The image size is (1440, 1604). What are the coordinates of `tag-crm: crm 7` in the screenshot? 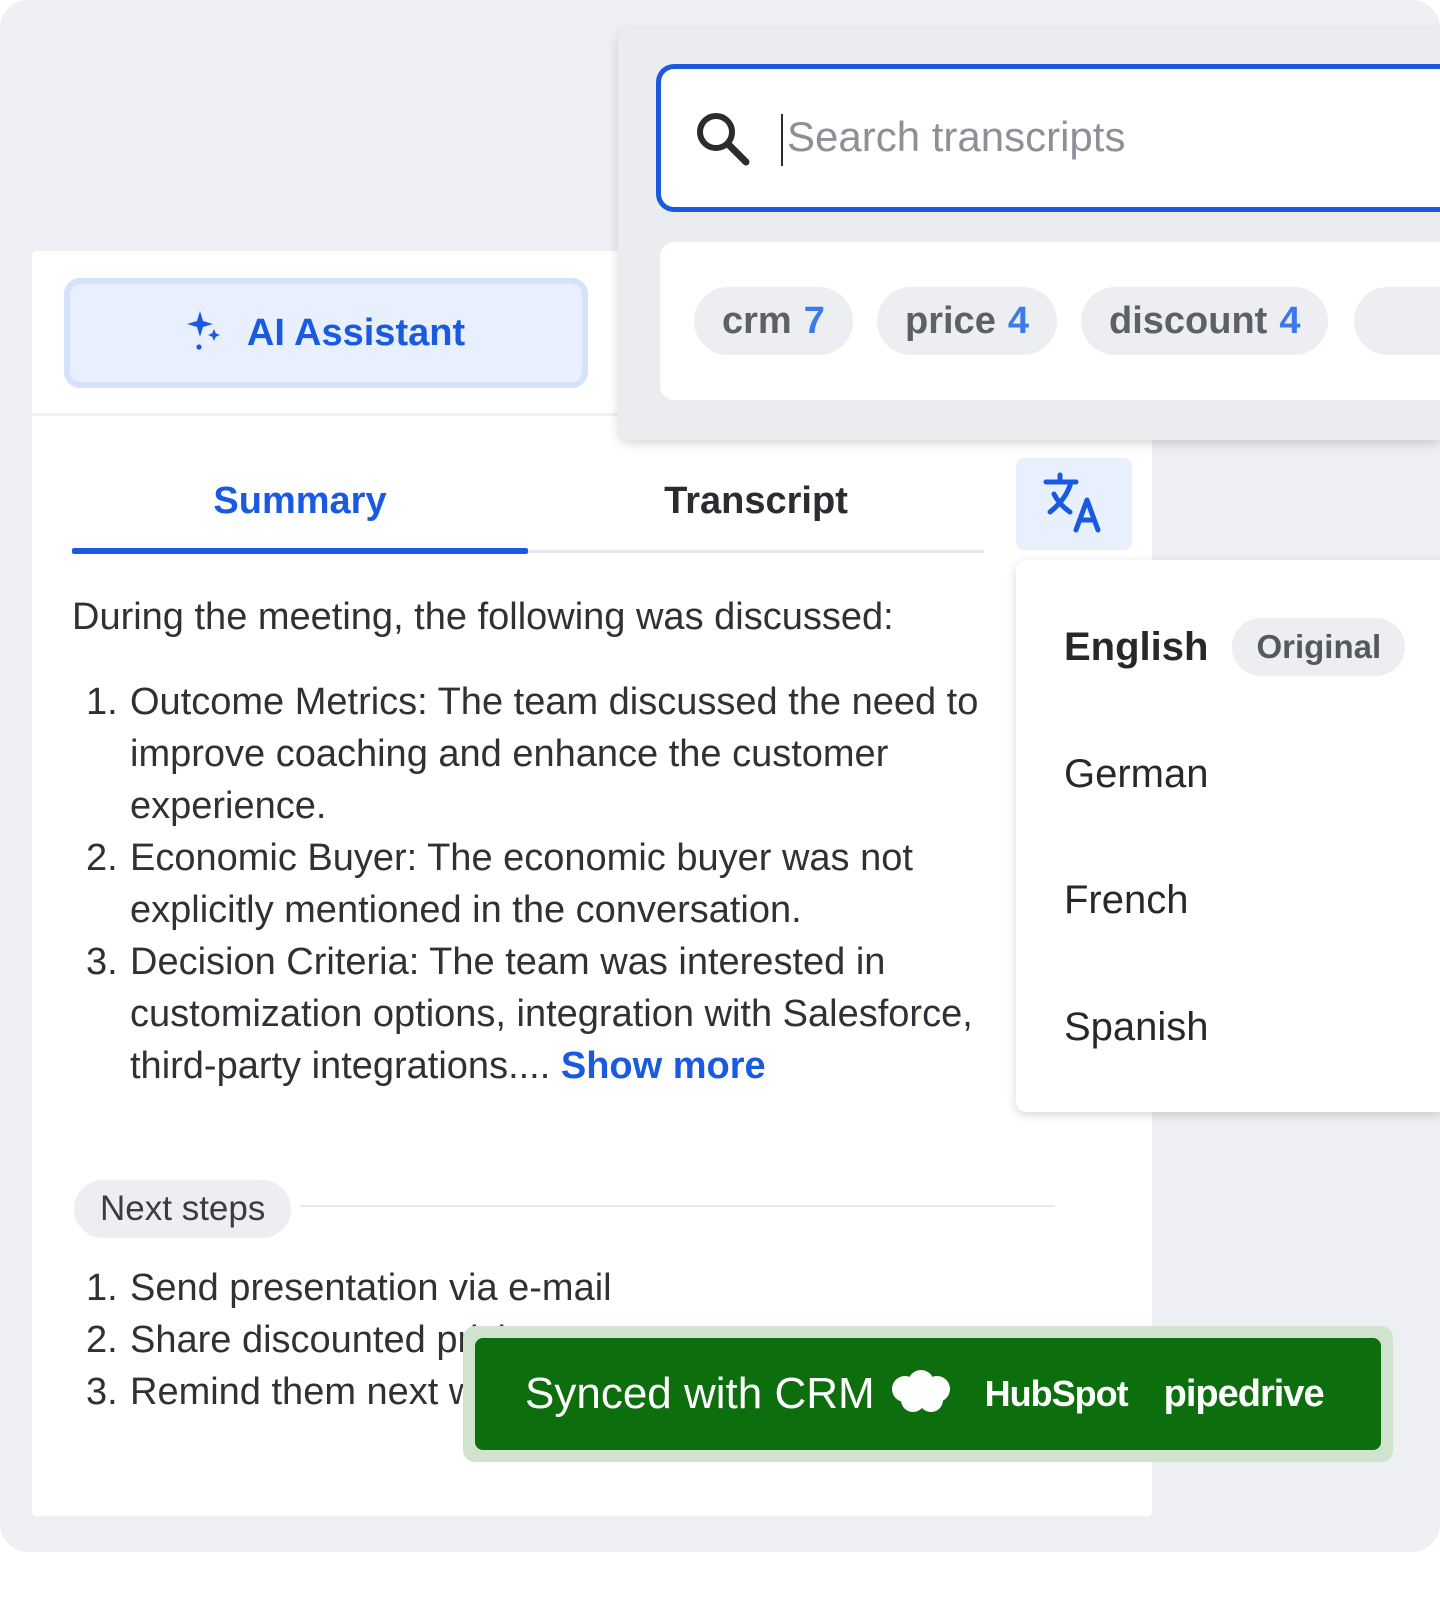 It's located at (773, 321).